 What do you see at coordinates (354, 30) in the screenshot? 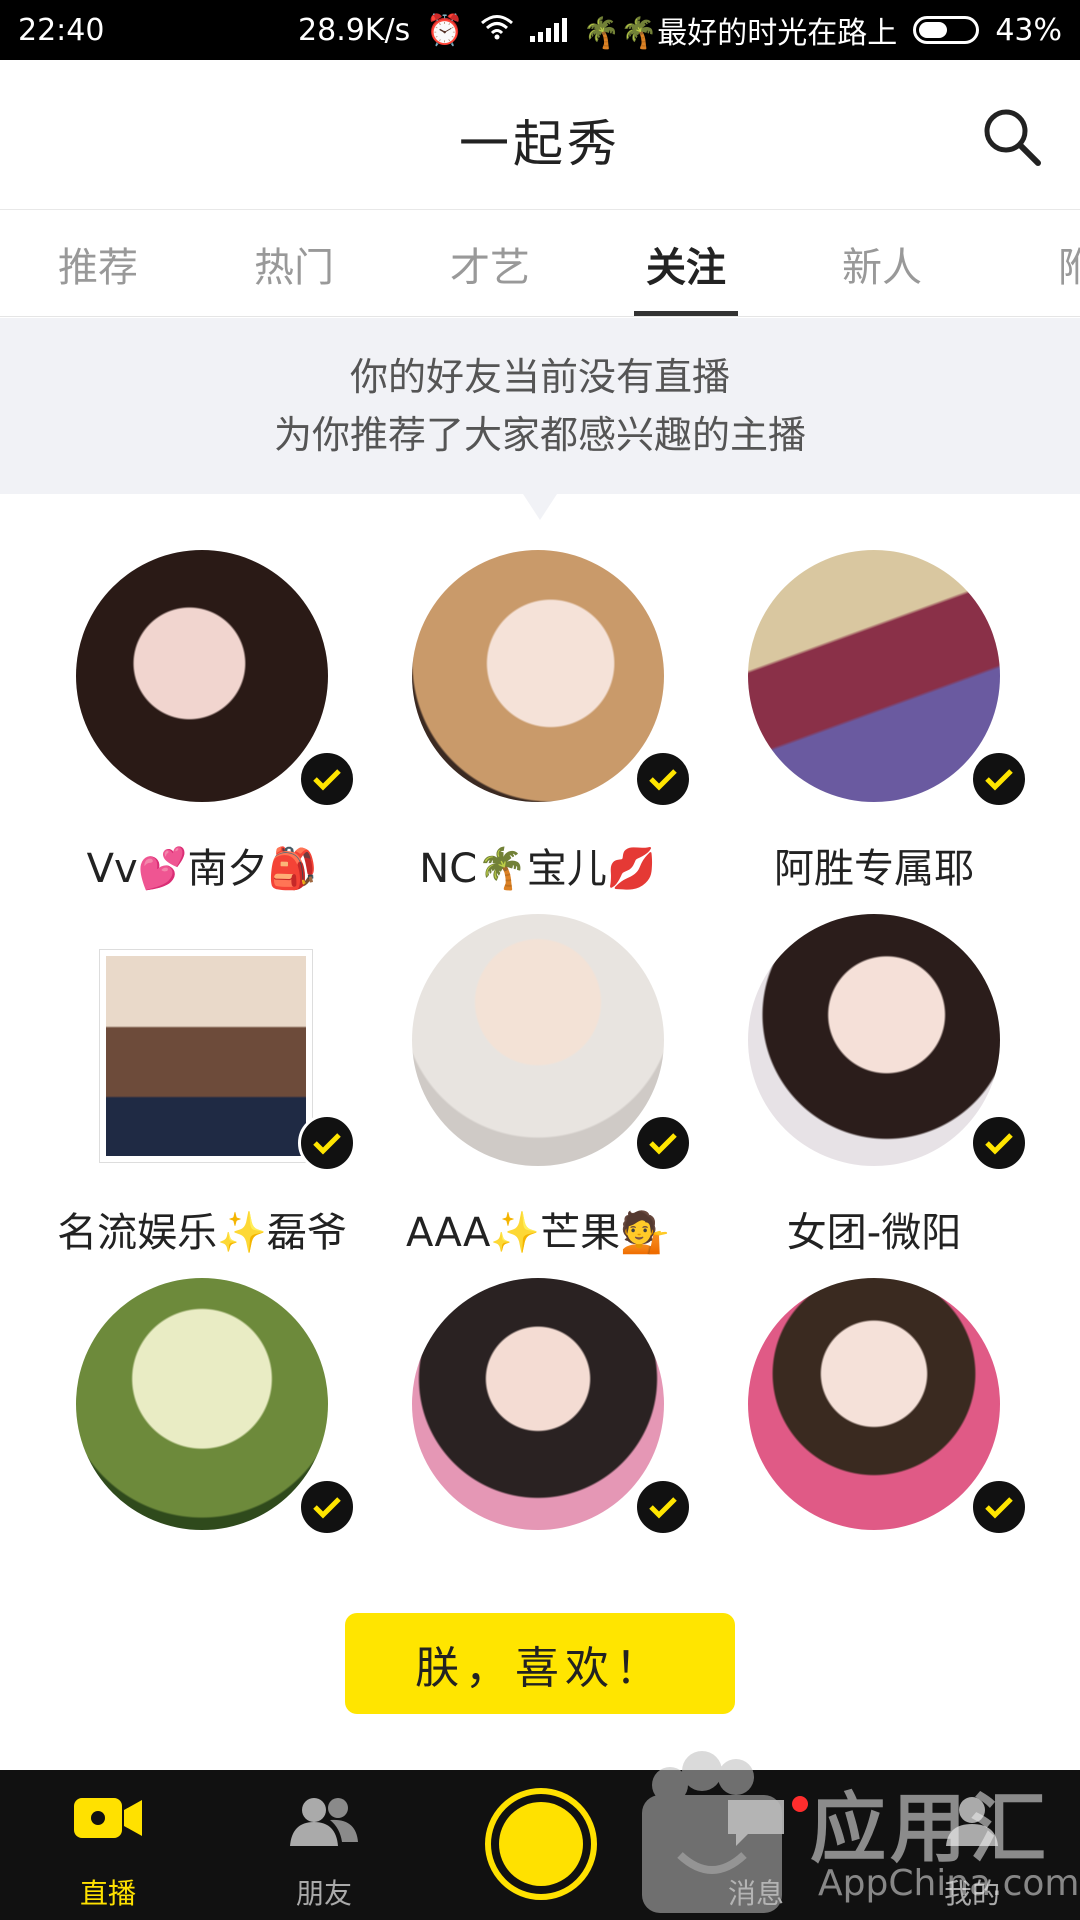
I see `status-net-speed: 28.9K/s` at bounding box center [354, 30].